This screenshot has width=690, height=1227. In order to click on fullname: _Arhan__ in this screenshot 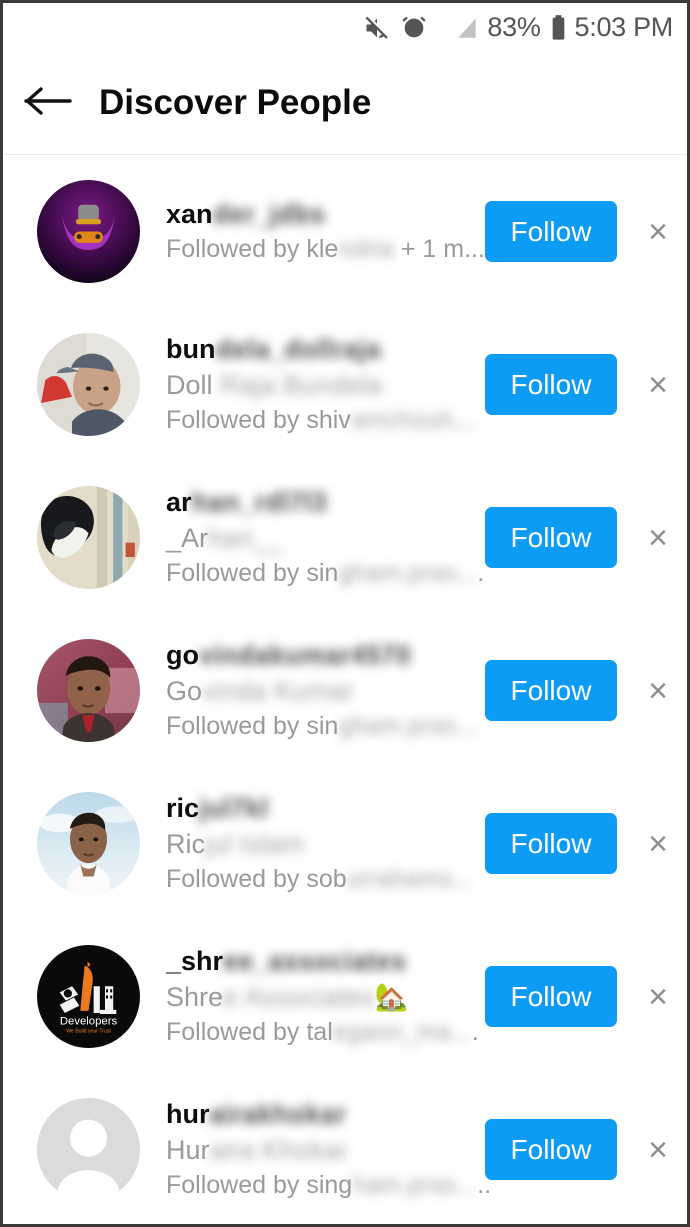, I will do `click(225, 537)`.